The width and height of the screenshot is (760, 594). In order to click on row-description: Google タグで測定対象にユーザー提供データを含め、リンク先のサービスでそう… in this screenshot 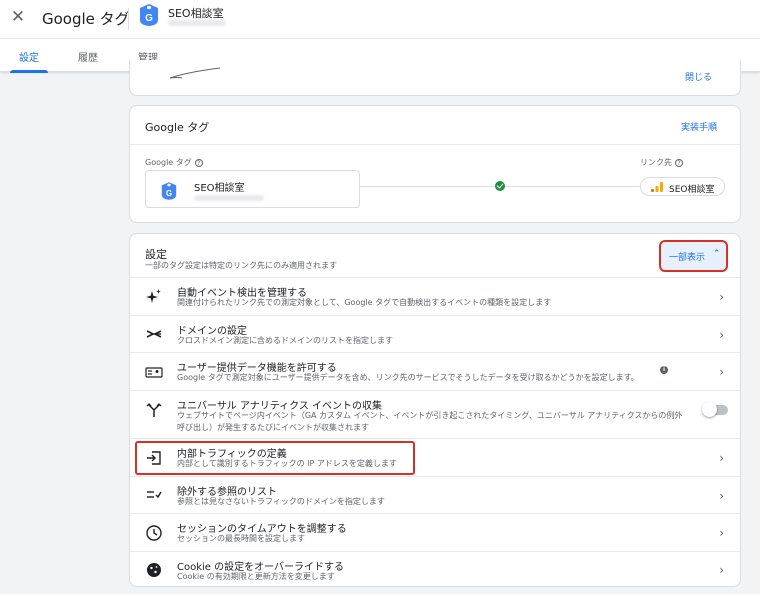, I will do `click(408, 377)`.